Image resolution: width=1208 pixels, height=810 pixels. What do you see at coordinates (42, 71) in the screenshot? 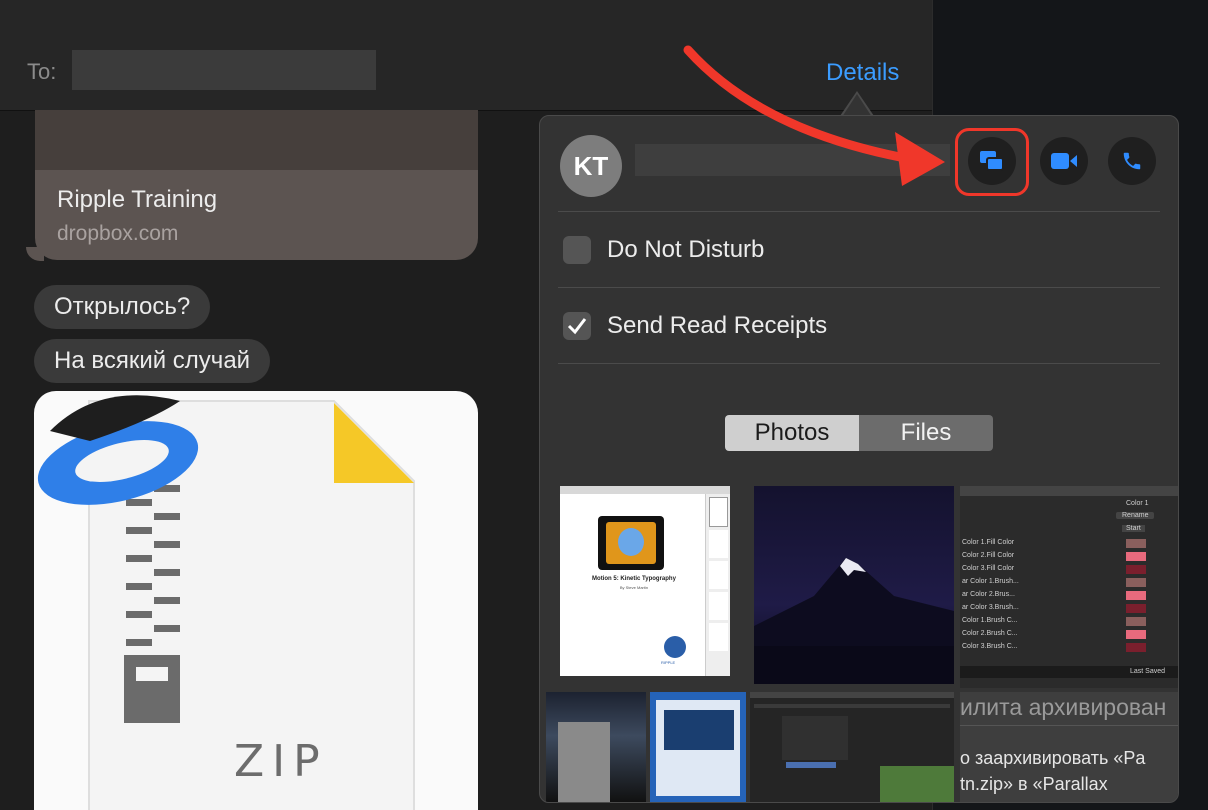
I see `to-label: To:` at bounding box center [42, 71].